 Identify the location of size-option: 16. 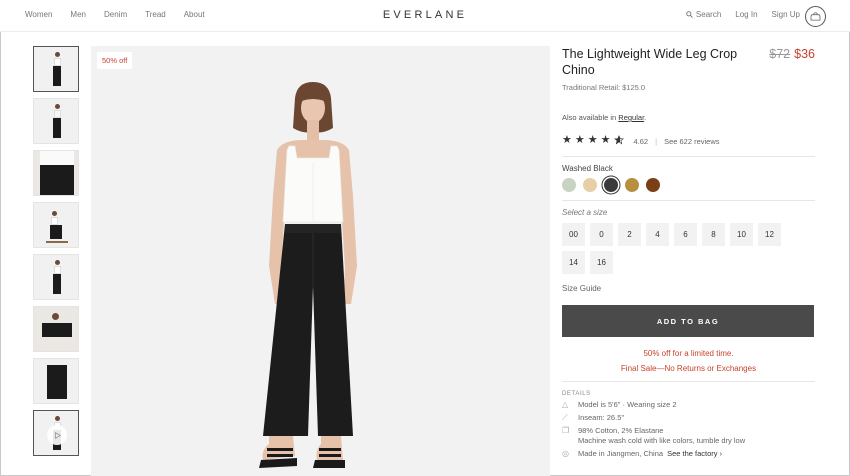
(601, 262).